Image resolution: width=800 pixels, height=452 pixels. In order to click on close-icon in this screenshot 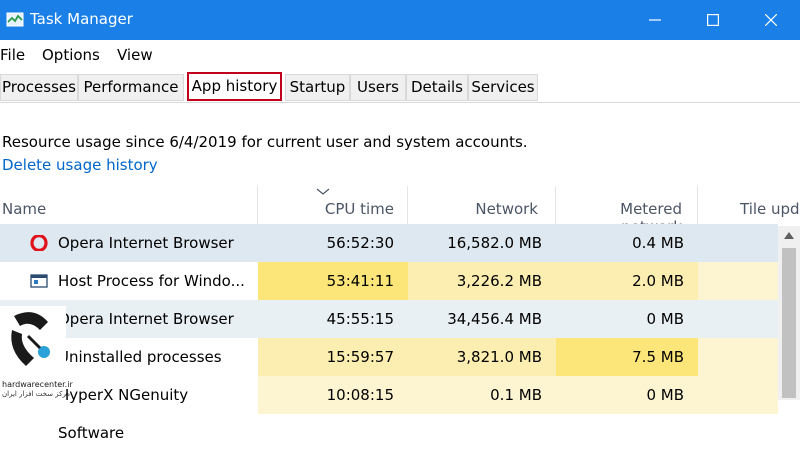, I will do `click(771, 20)`.